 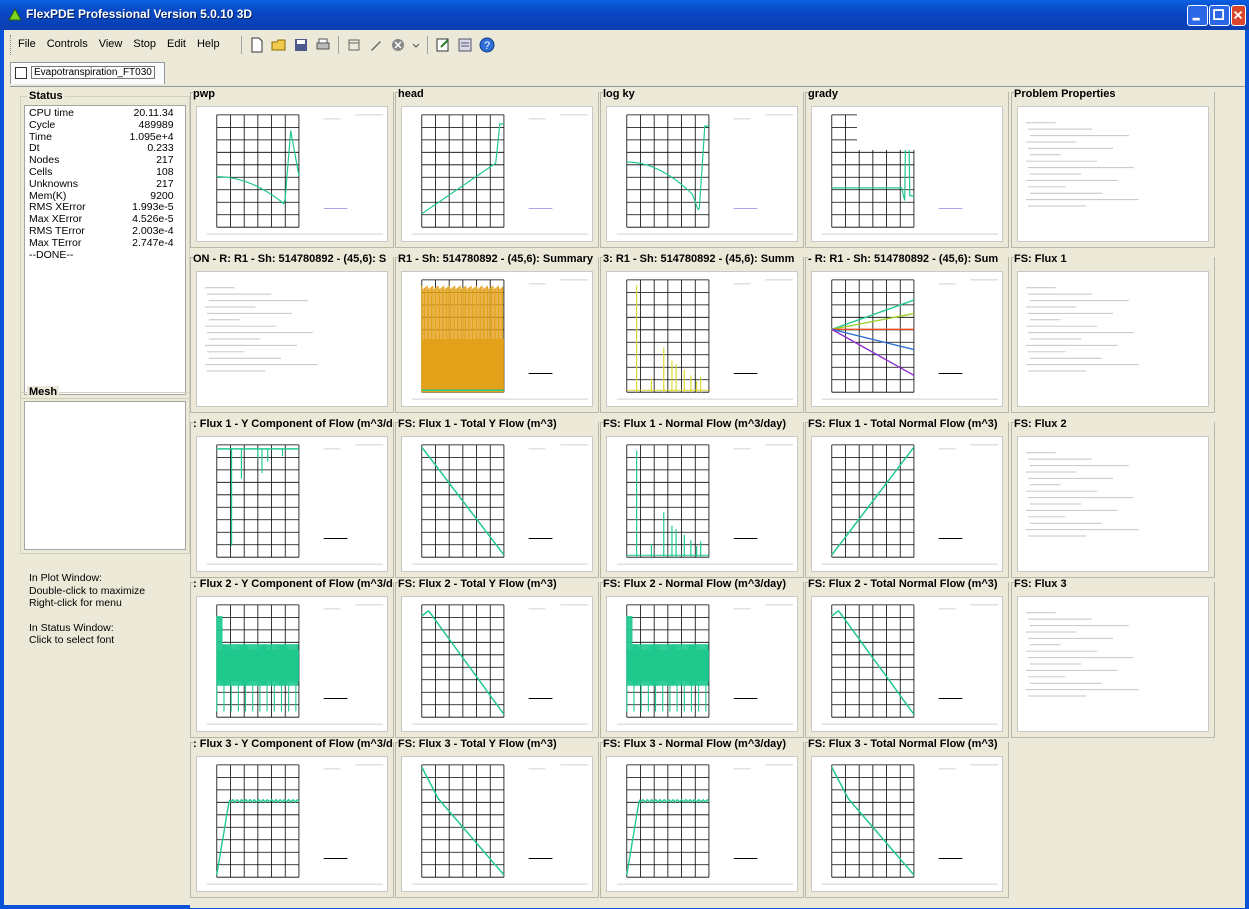 I want to click on close-icon, so click(x=1238, y=15).